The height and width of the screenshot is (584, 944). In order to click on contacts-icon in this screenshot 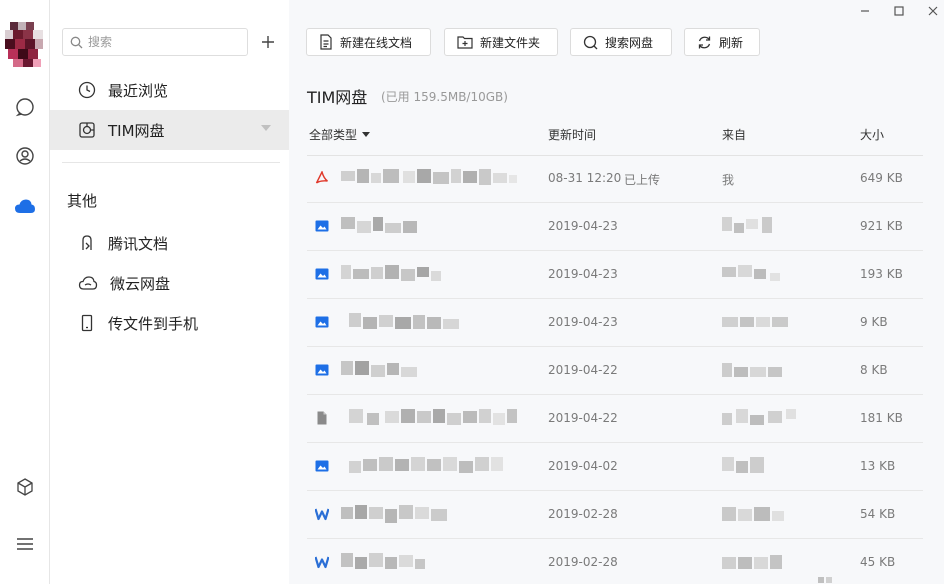, I will do `click(25, 156)`.